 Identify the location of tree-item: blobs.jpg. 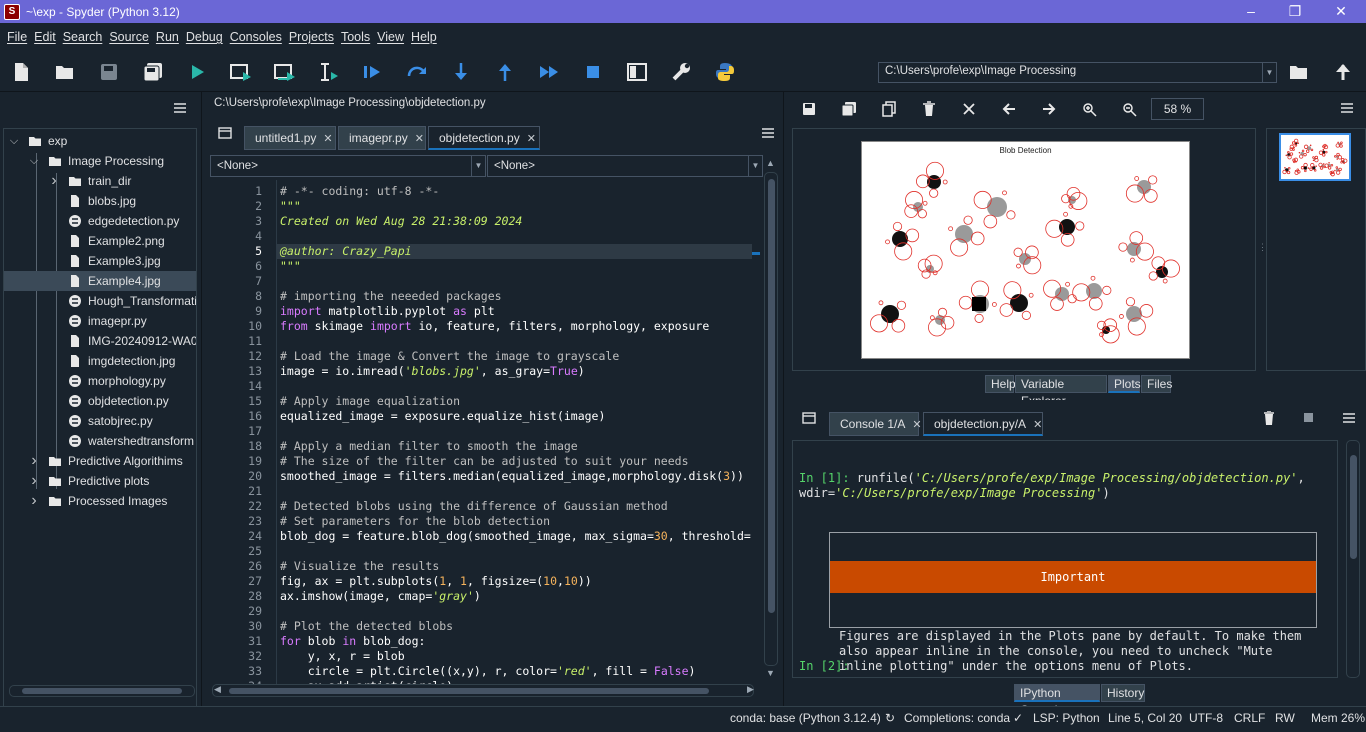
(100, 201).